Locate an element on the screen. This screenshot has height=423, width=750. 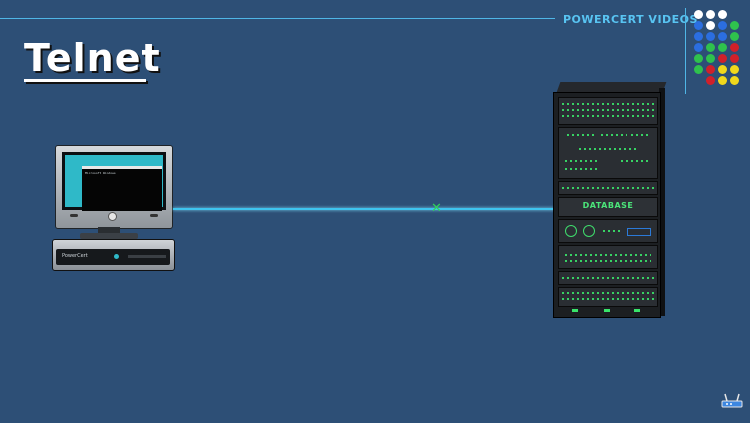
terminal-window: Microsoft Windows is located at coordinates (122, 188).